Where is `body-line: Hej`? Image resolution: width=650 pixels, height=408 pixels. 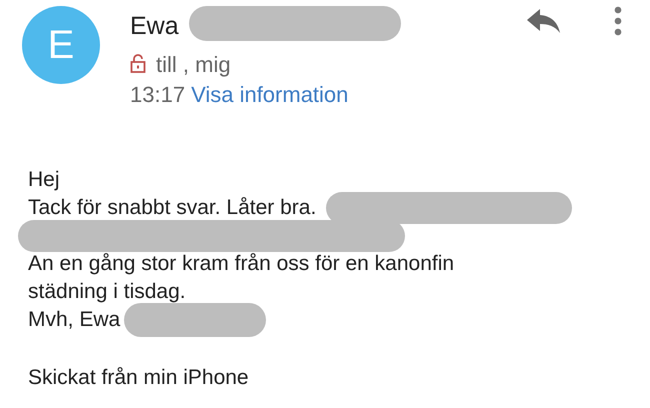
body-line: Hej is located at coordinates (44, 180).